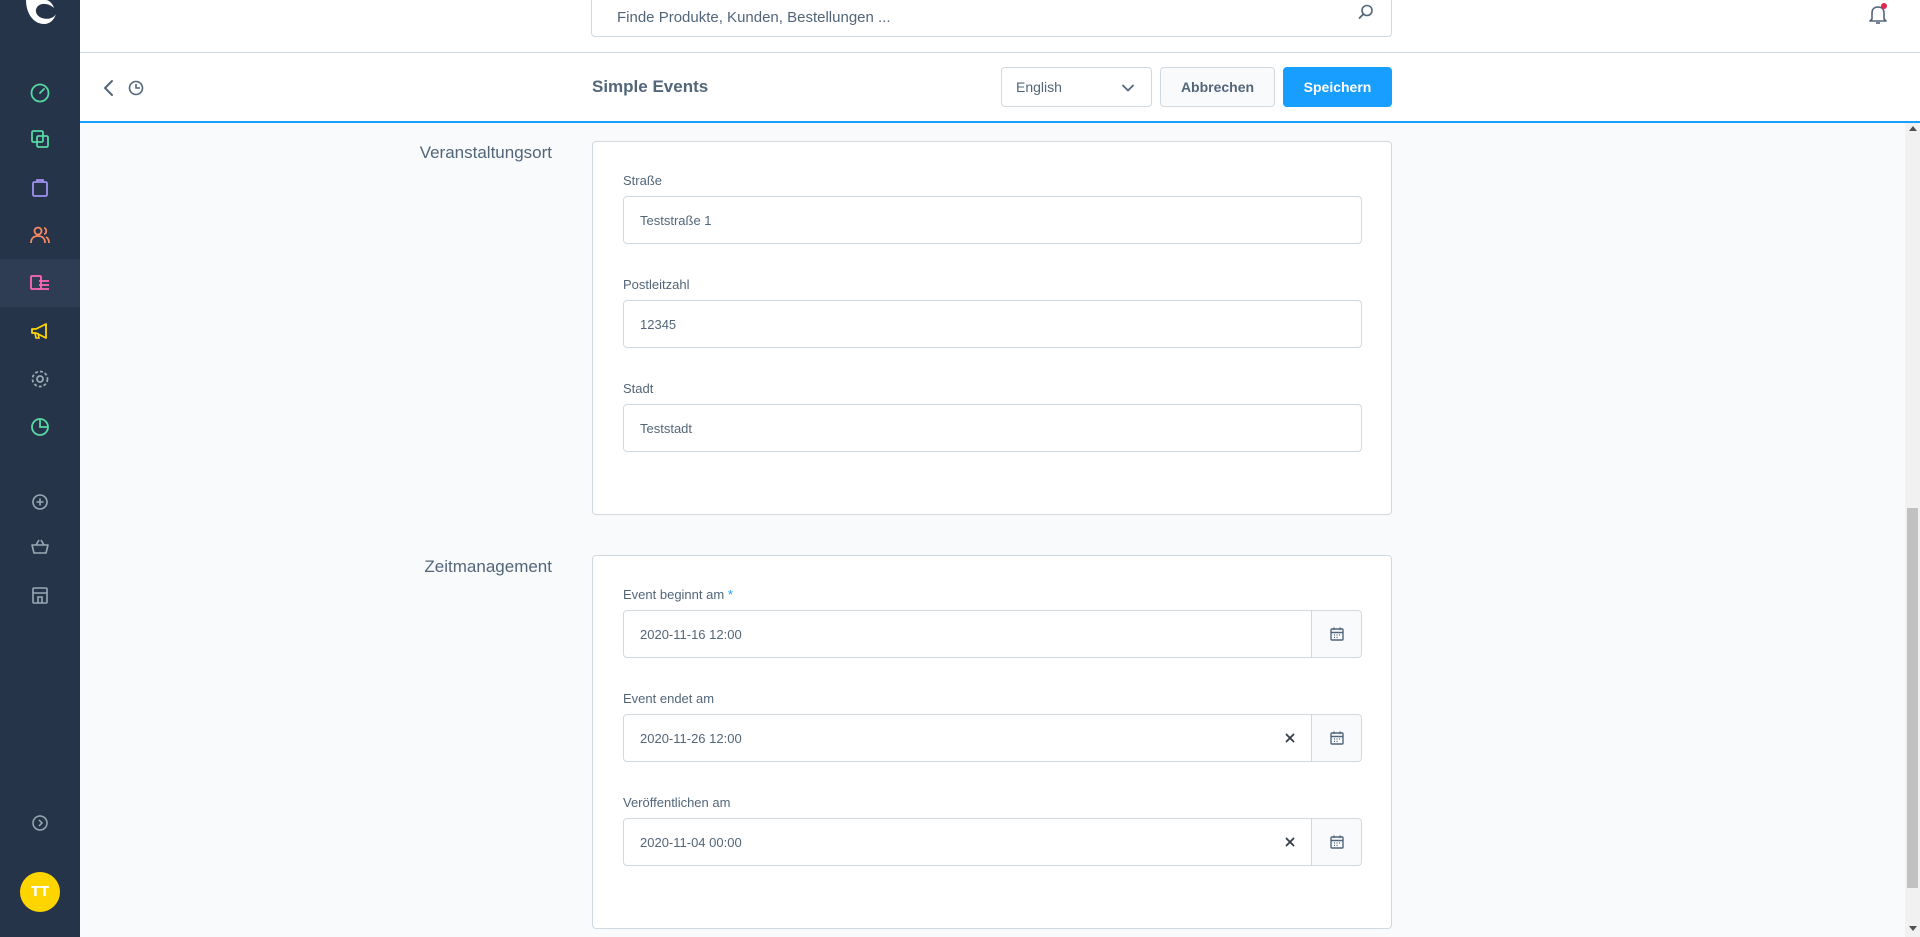  What do you see at coordinates (650, 86) in the screenshot?
I see `page-title: Simple Events` at bounding box center [650, 86].